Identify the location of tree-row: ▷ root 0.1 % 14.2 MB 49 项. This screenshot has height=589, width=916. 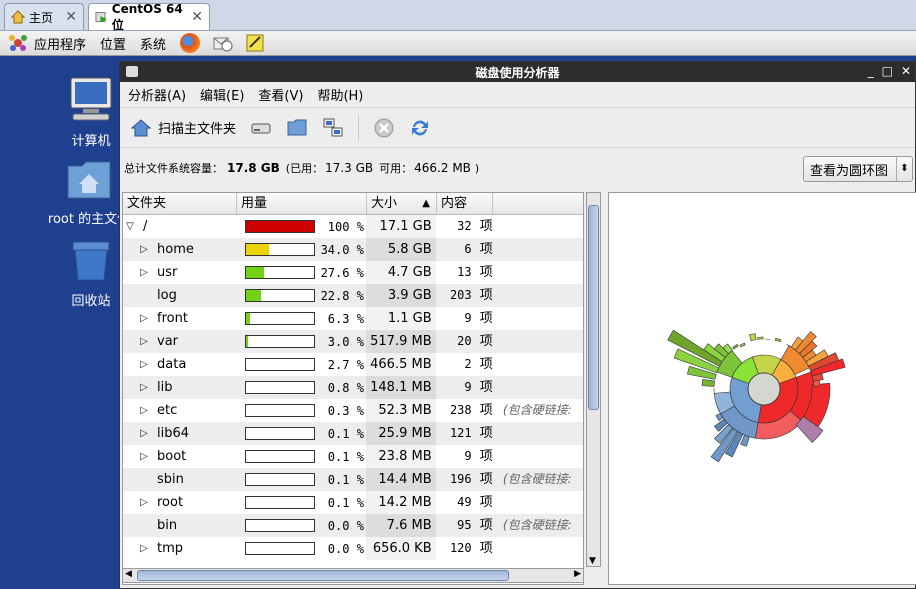
(353, 502).